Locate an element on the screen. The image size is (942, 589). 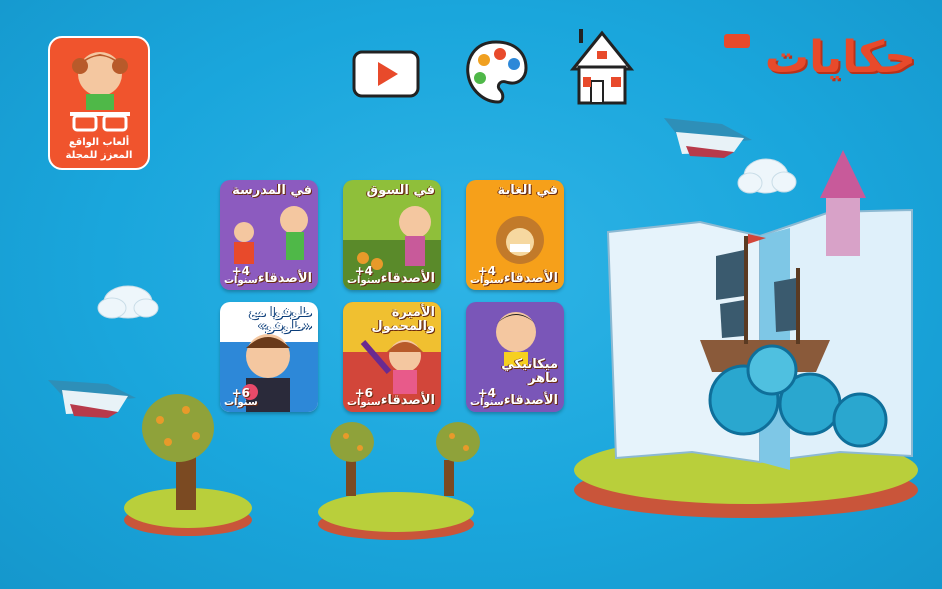
home-button is located at coordinates (602, 67).